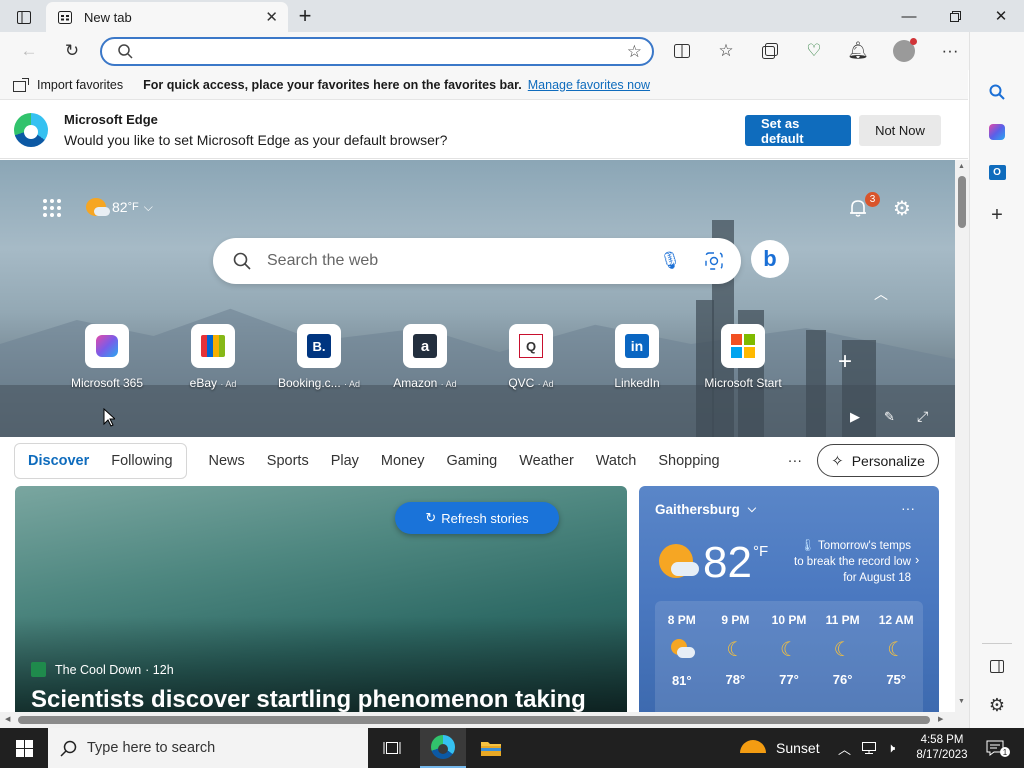  Describe the element at coordinates (637, 357) in the screenshot. I see `quick-link-linkedin: in LinkedIn` at that location.